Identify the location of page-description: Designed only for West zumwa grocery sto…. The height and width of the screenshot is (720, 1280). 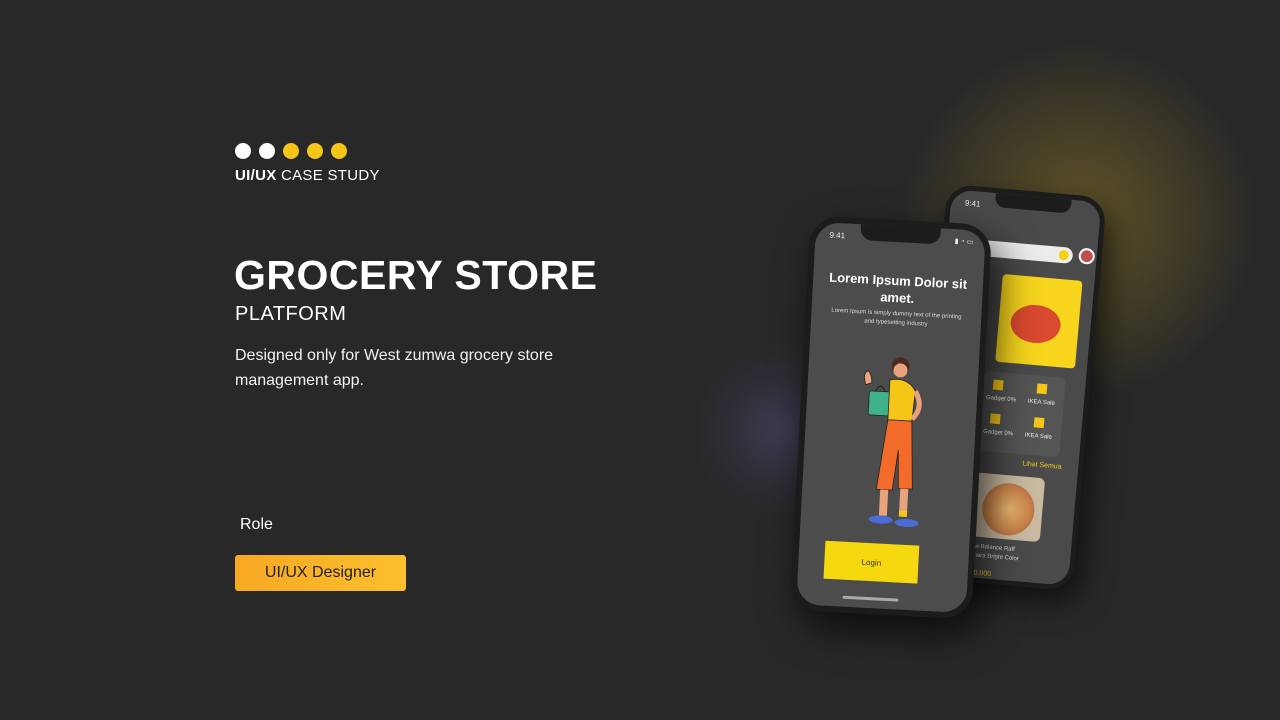
(394, 368).